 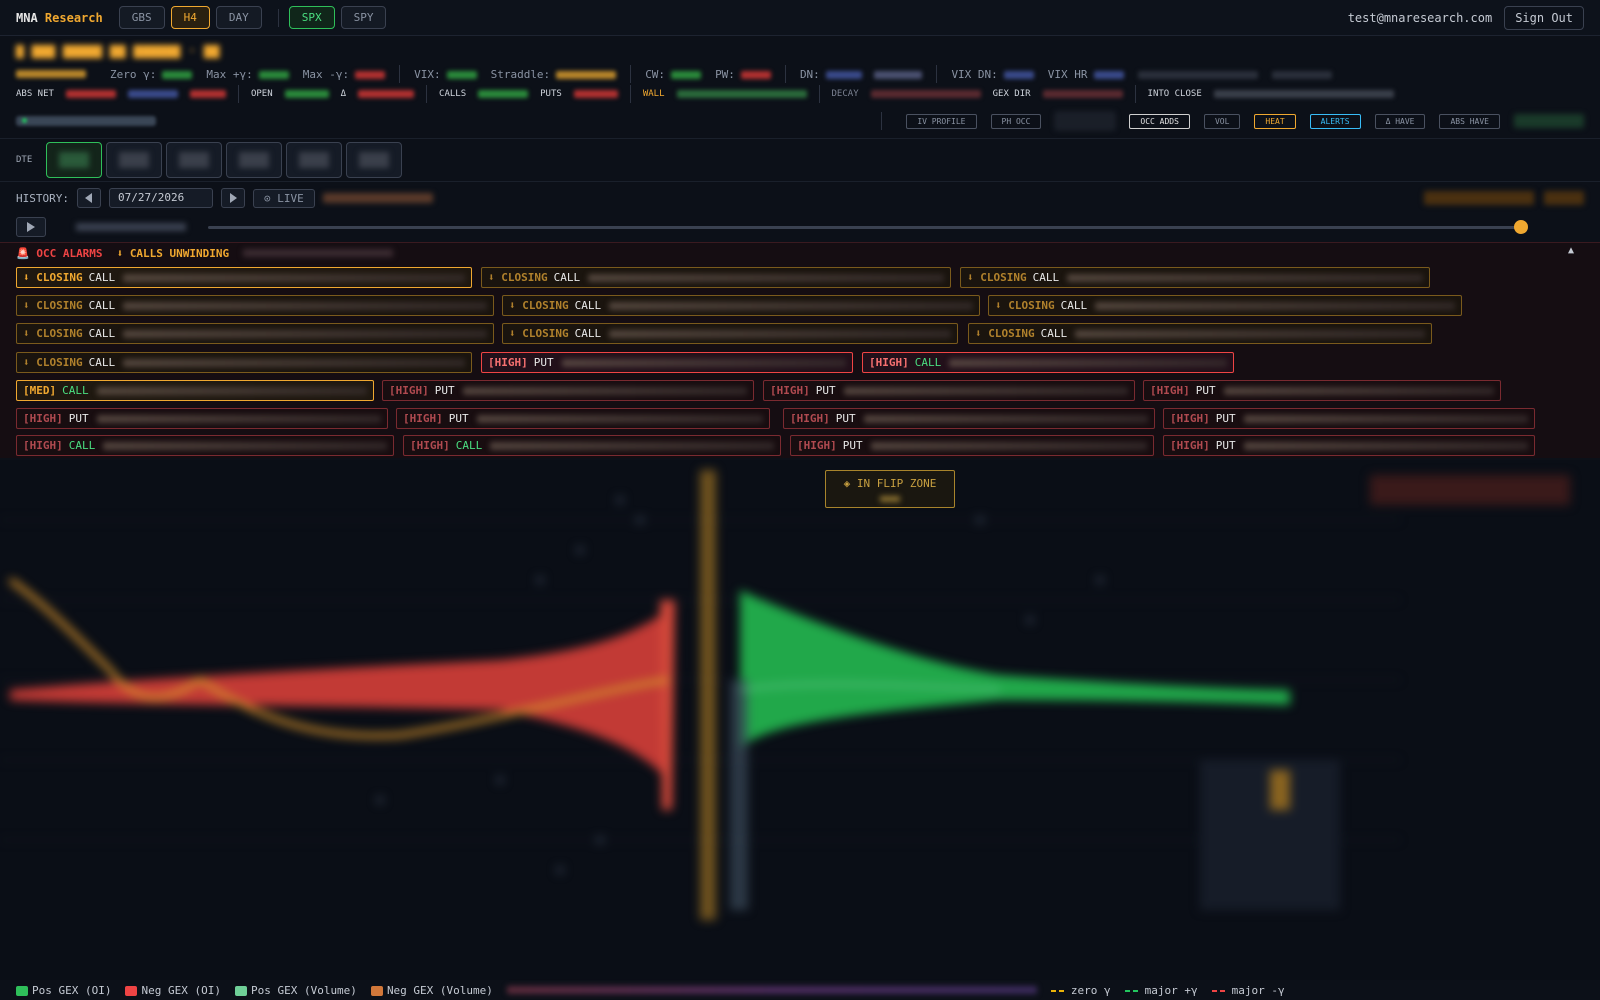 What do you see at coordinates (283, 198) in the screenshot?
I see `live-button: ⊙ LIVE` at bounding box center [283, 198].